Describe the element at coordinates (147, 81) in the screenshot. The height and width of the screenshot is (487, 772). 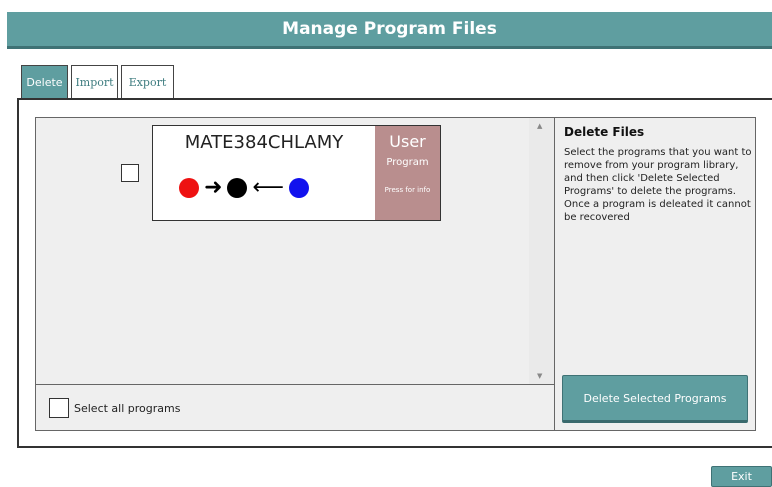
I see `tab-export: Export` at that location.